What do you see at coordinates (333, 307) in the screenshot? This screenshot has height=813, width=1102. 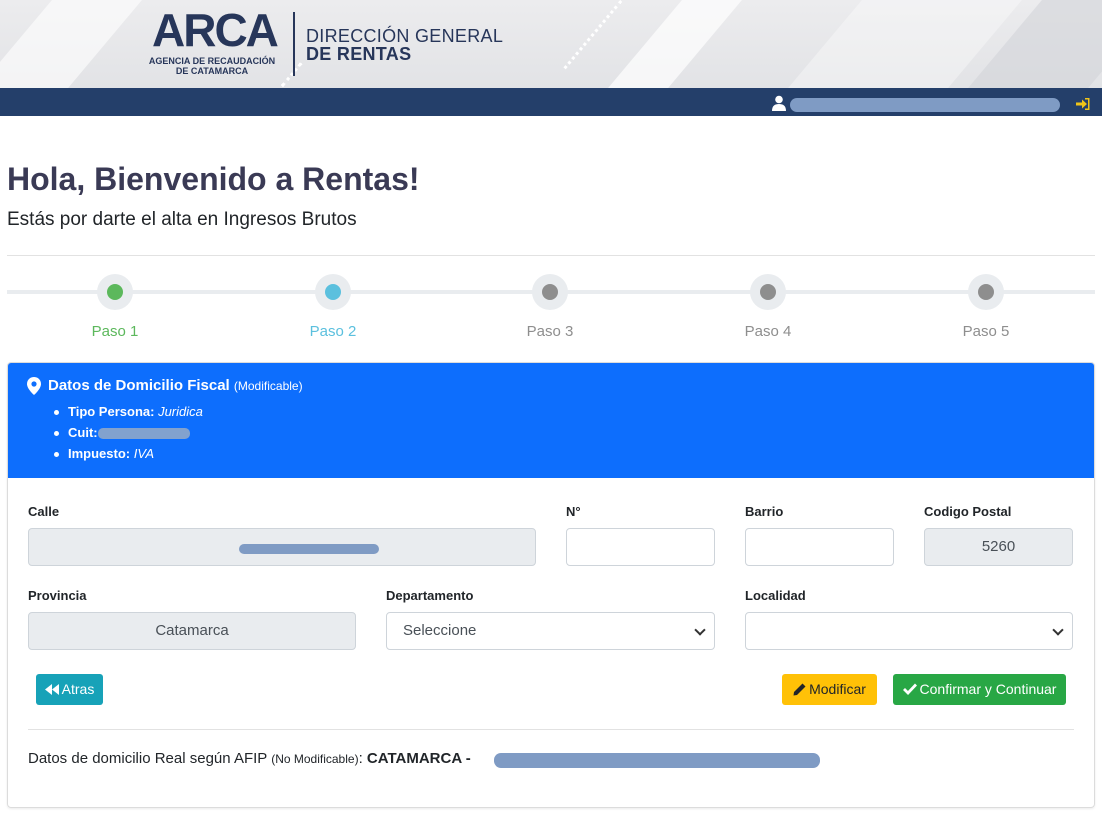 I see `step-2: Paso 2` at bounding box center [333, 307].